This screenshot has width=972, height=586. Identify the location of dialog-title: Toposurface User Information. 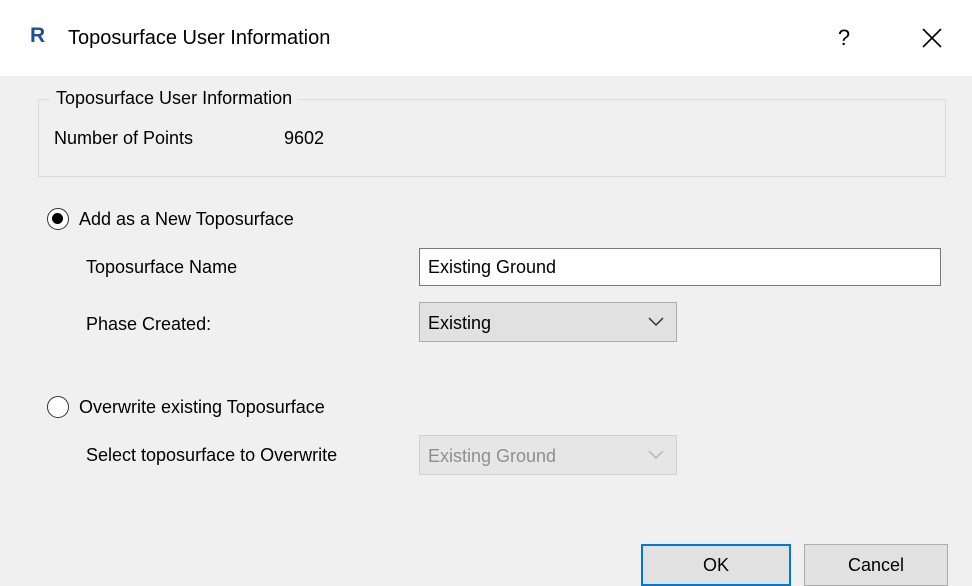
(199, 38).